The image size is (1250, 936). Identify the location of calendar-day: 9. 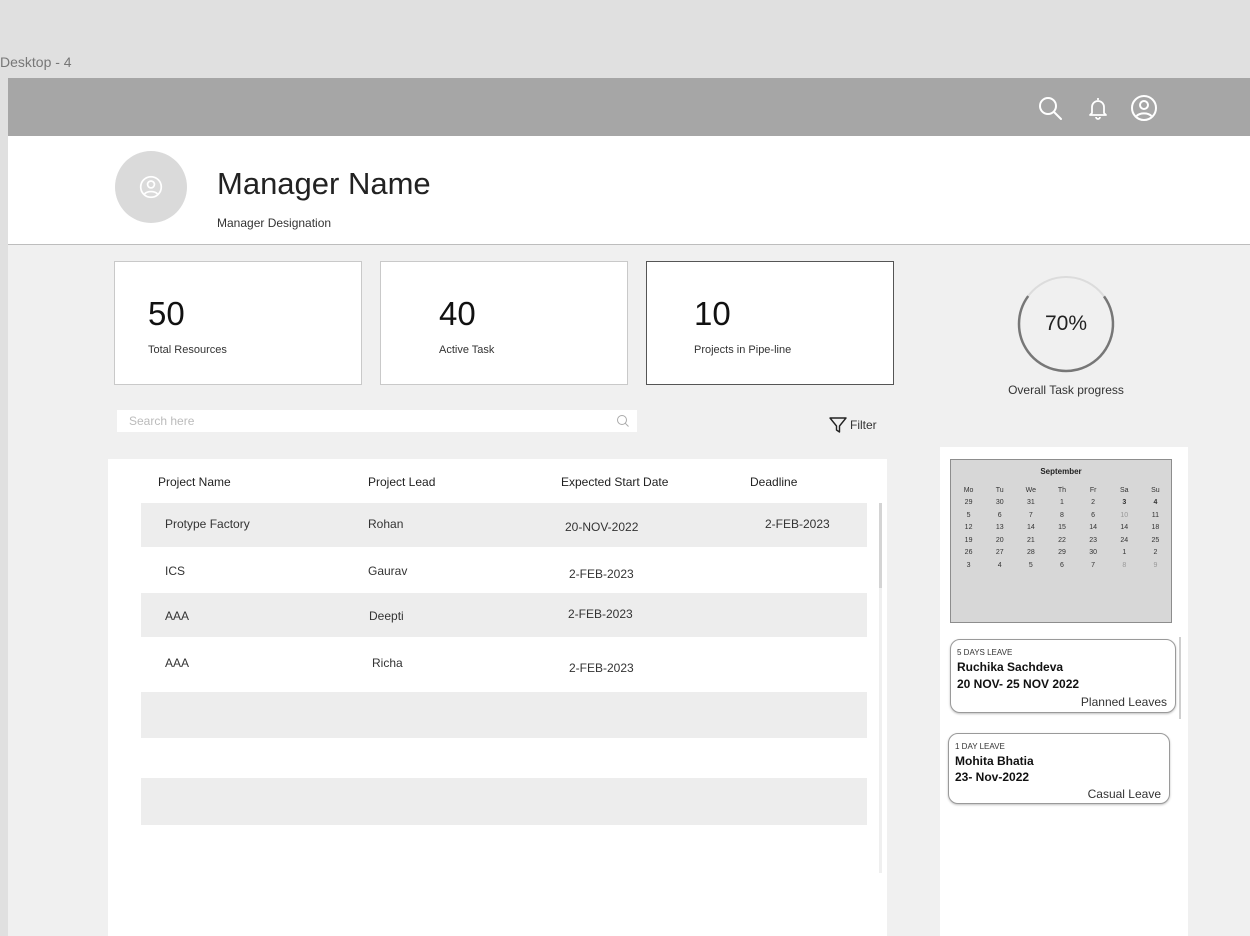
(1155, 568).